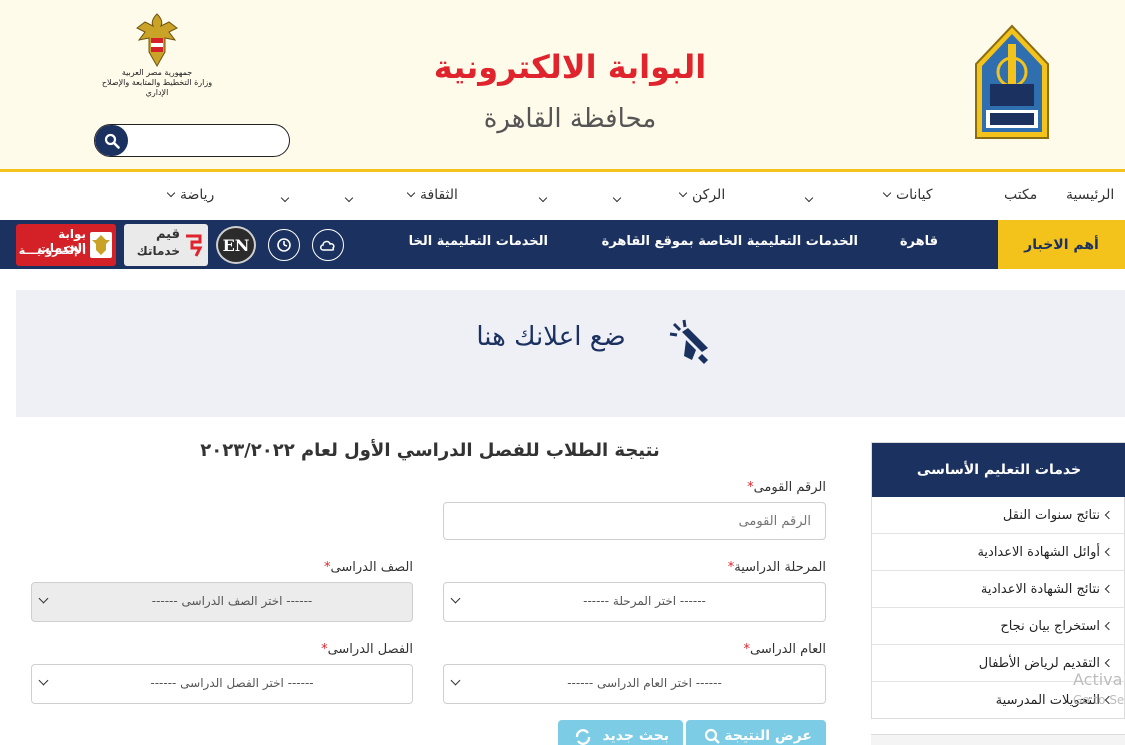  What do you see at coordinates (370, 649) in the screenshot?
I see `term-label-text: الفصل الدراسى` at bounding box center [370, 649].